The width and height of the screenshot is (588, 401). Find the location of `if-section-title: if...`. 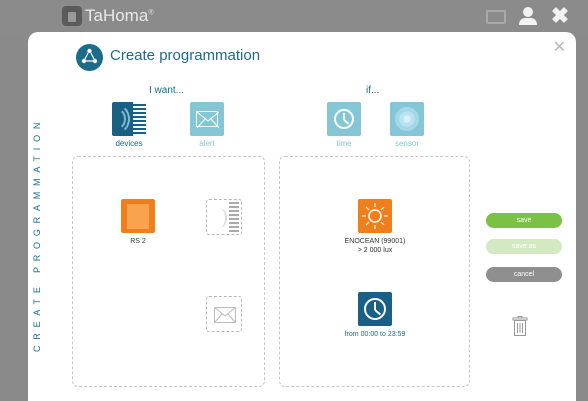

if-section-title: if... is located at coordinates (373, 90).